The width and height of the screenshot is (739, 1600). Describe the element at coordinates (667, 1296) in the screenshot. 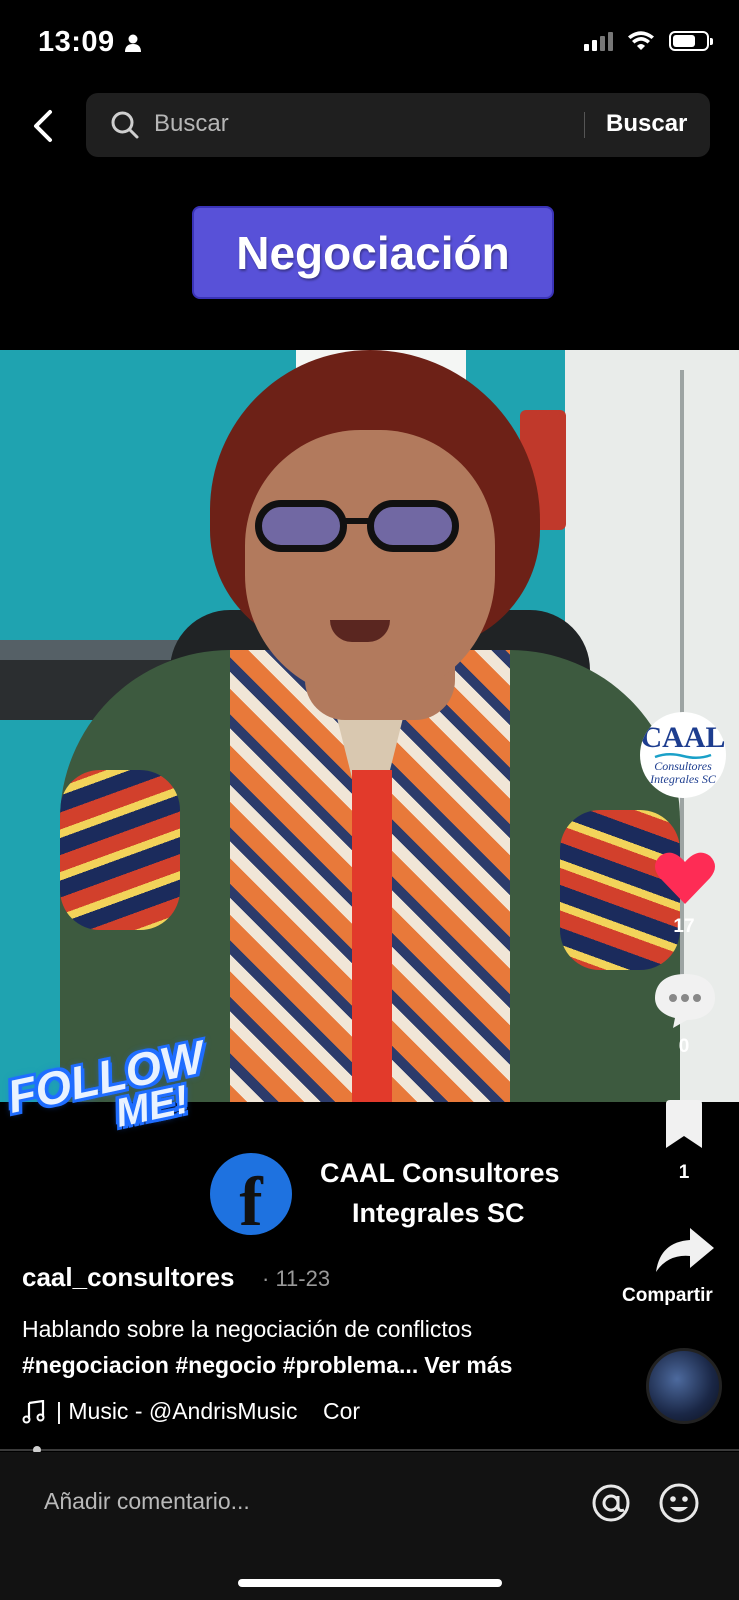

I see `share-label: Compartir` at that location.